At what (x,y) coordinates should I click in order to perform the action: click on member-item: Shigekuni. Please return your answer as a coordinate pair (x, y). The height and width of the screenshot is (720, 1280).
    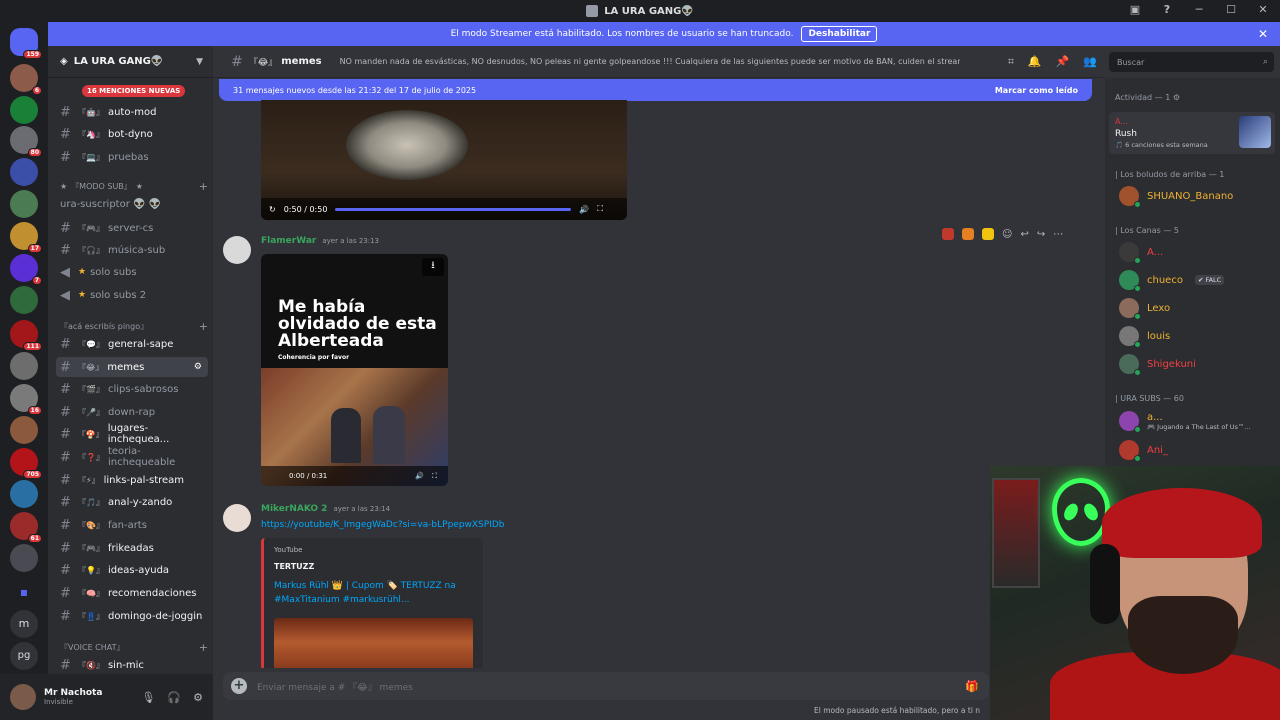
    Looking at the image, I should click on (1157, 364).